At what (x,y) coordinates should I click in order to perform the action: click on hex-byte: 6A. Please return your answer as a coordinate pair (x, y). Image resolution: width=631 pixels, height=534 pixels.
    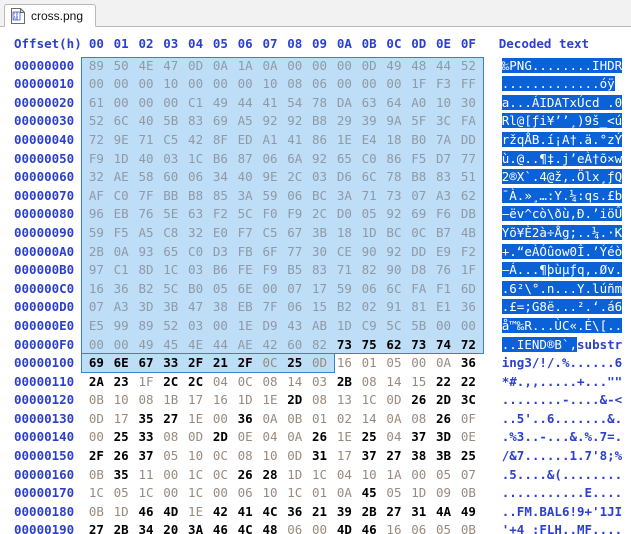
    Looking at the image, I should click on (294, 159).